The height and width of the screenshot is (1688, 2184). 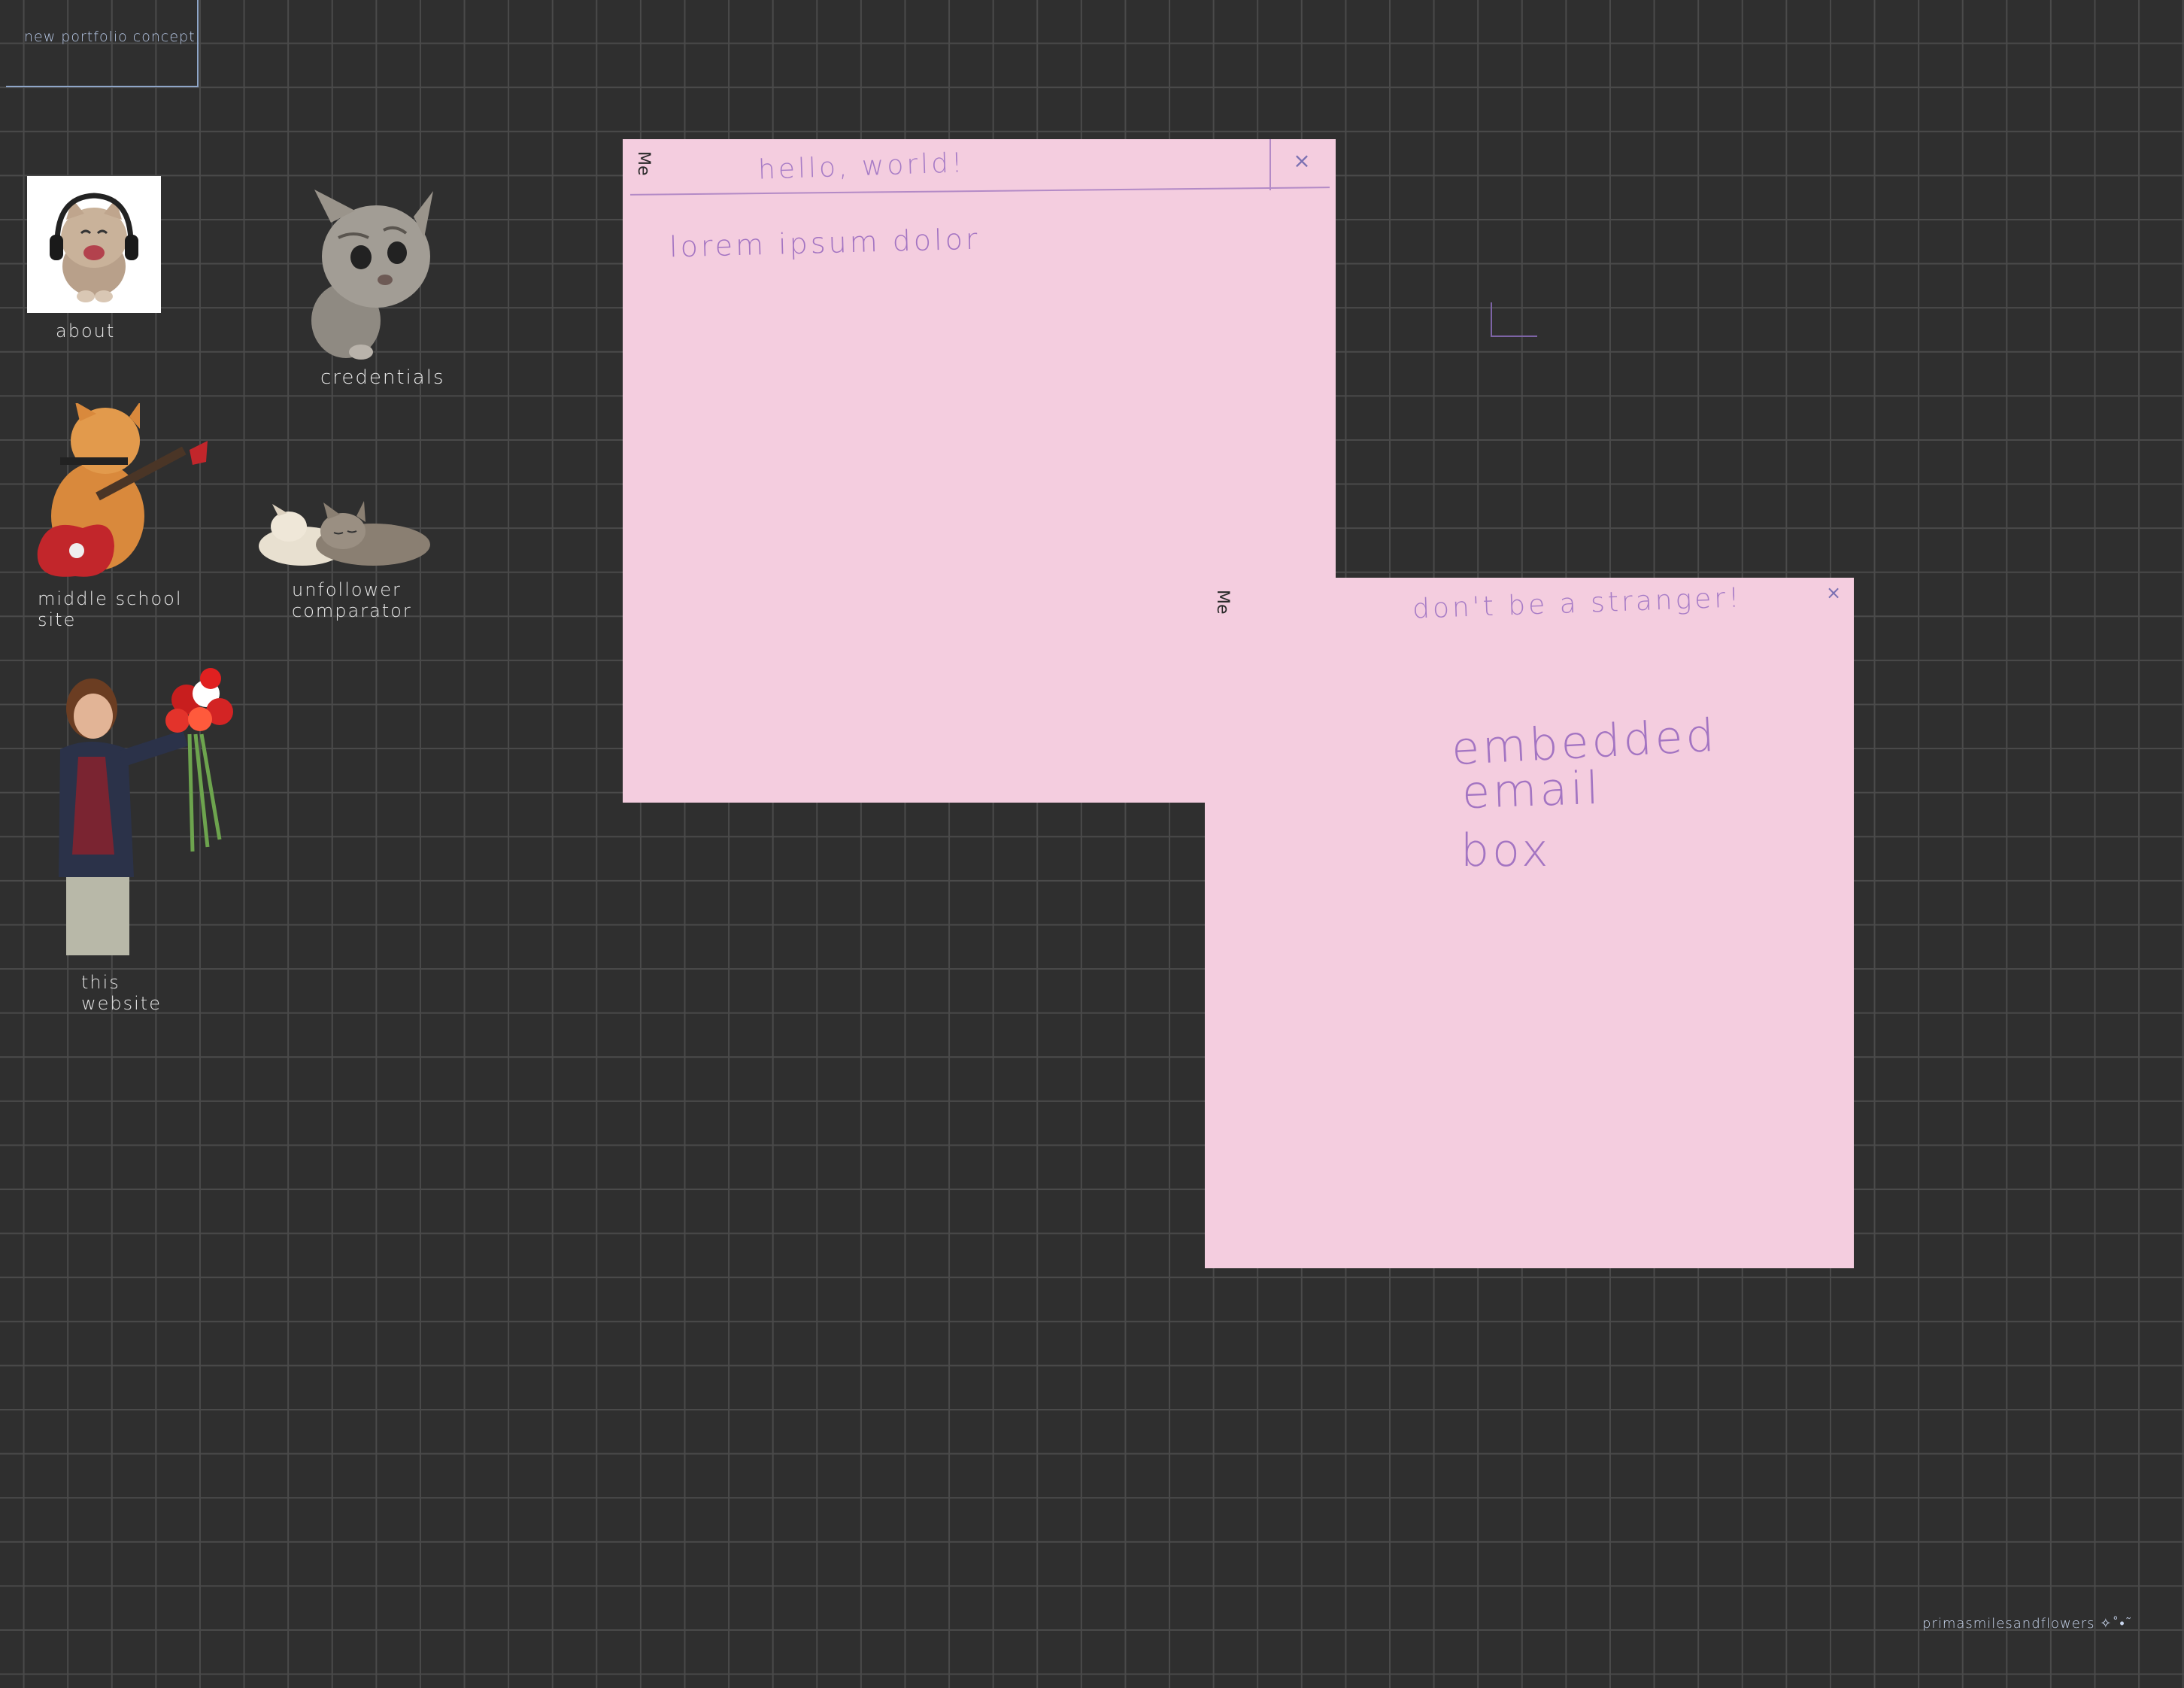 What do you see at coordinates (365, 275) in the screenshot?
I see `kitten-icon` at bounding box center [365, 275].